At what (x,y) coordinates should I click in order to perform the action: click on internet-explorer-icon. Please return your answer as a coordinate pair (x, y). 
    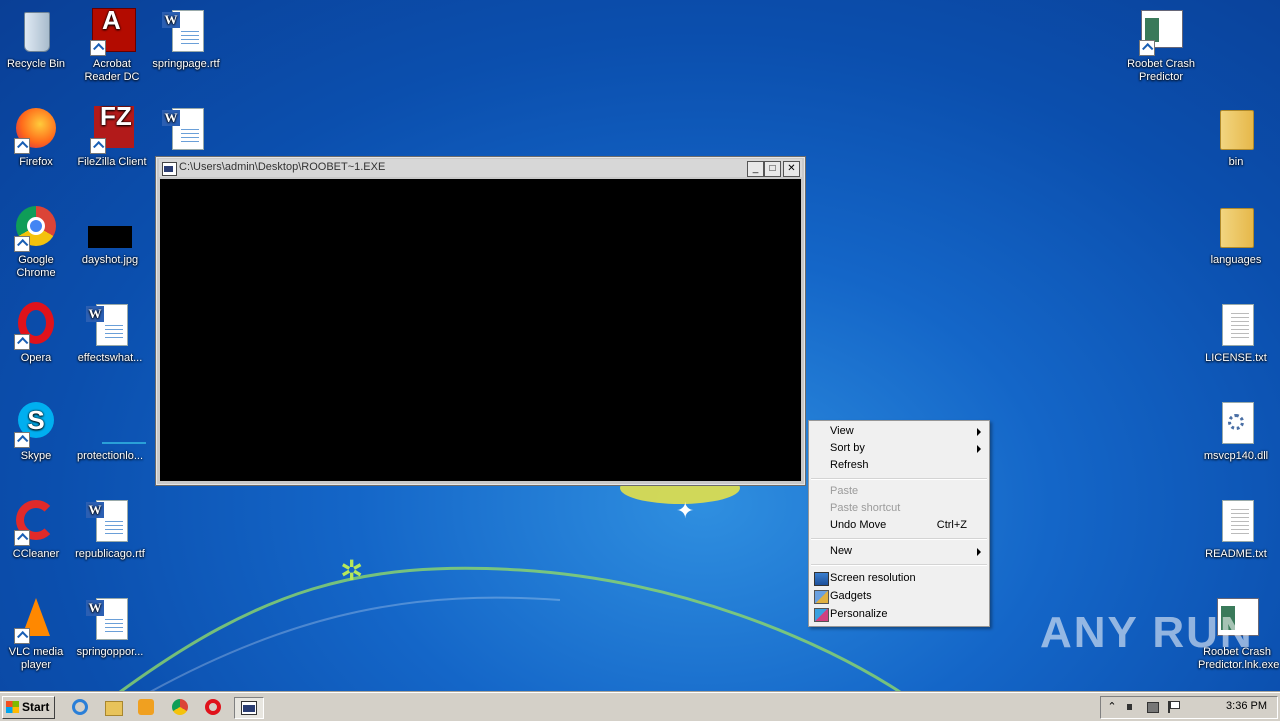
    Looking at the image, I should click on (80, 707).